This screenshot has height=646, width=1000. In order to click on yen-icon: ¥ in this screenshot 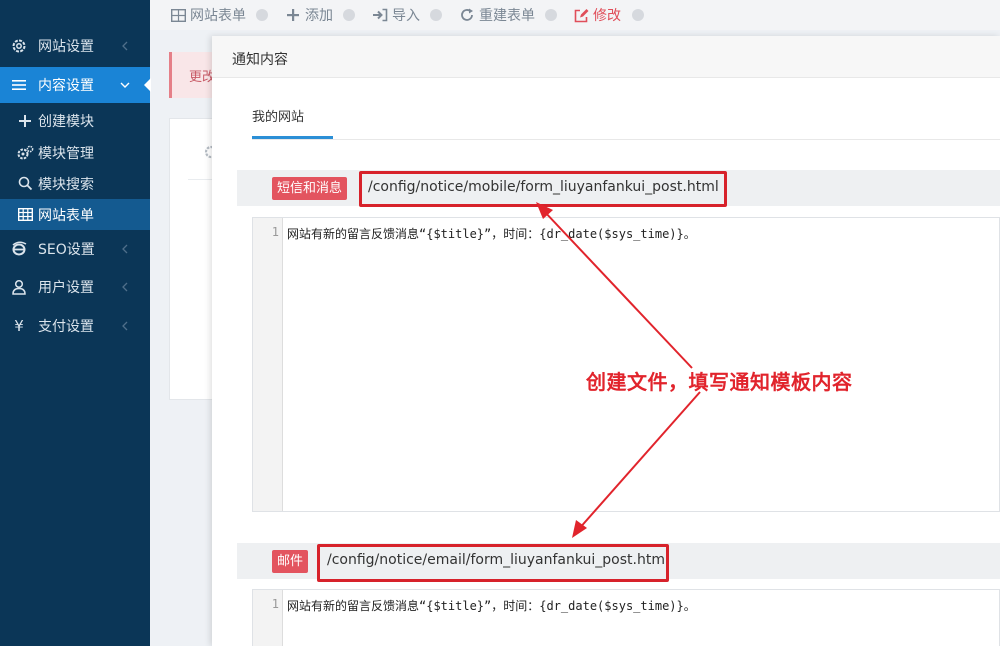, I will do `click(19, 326)`.